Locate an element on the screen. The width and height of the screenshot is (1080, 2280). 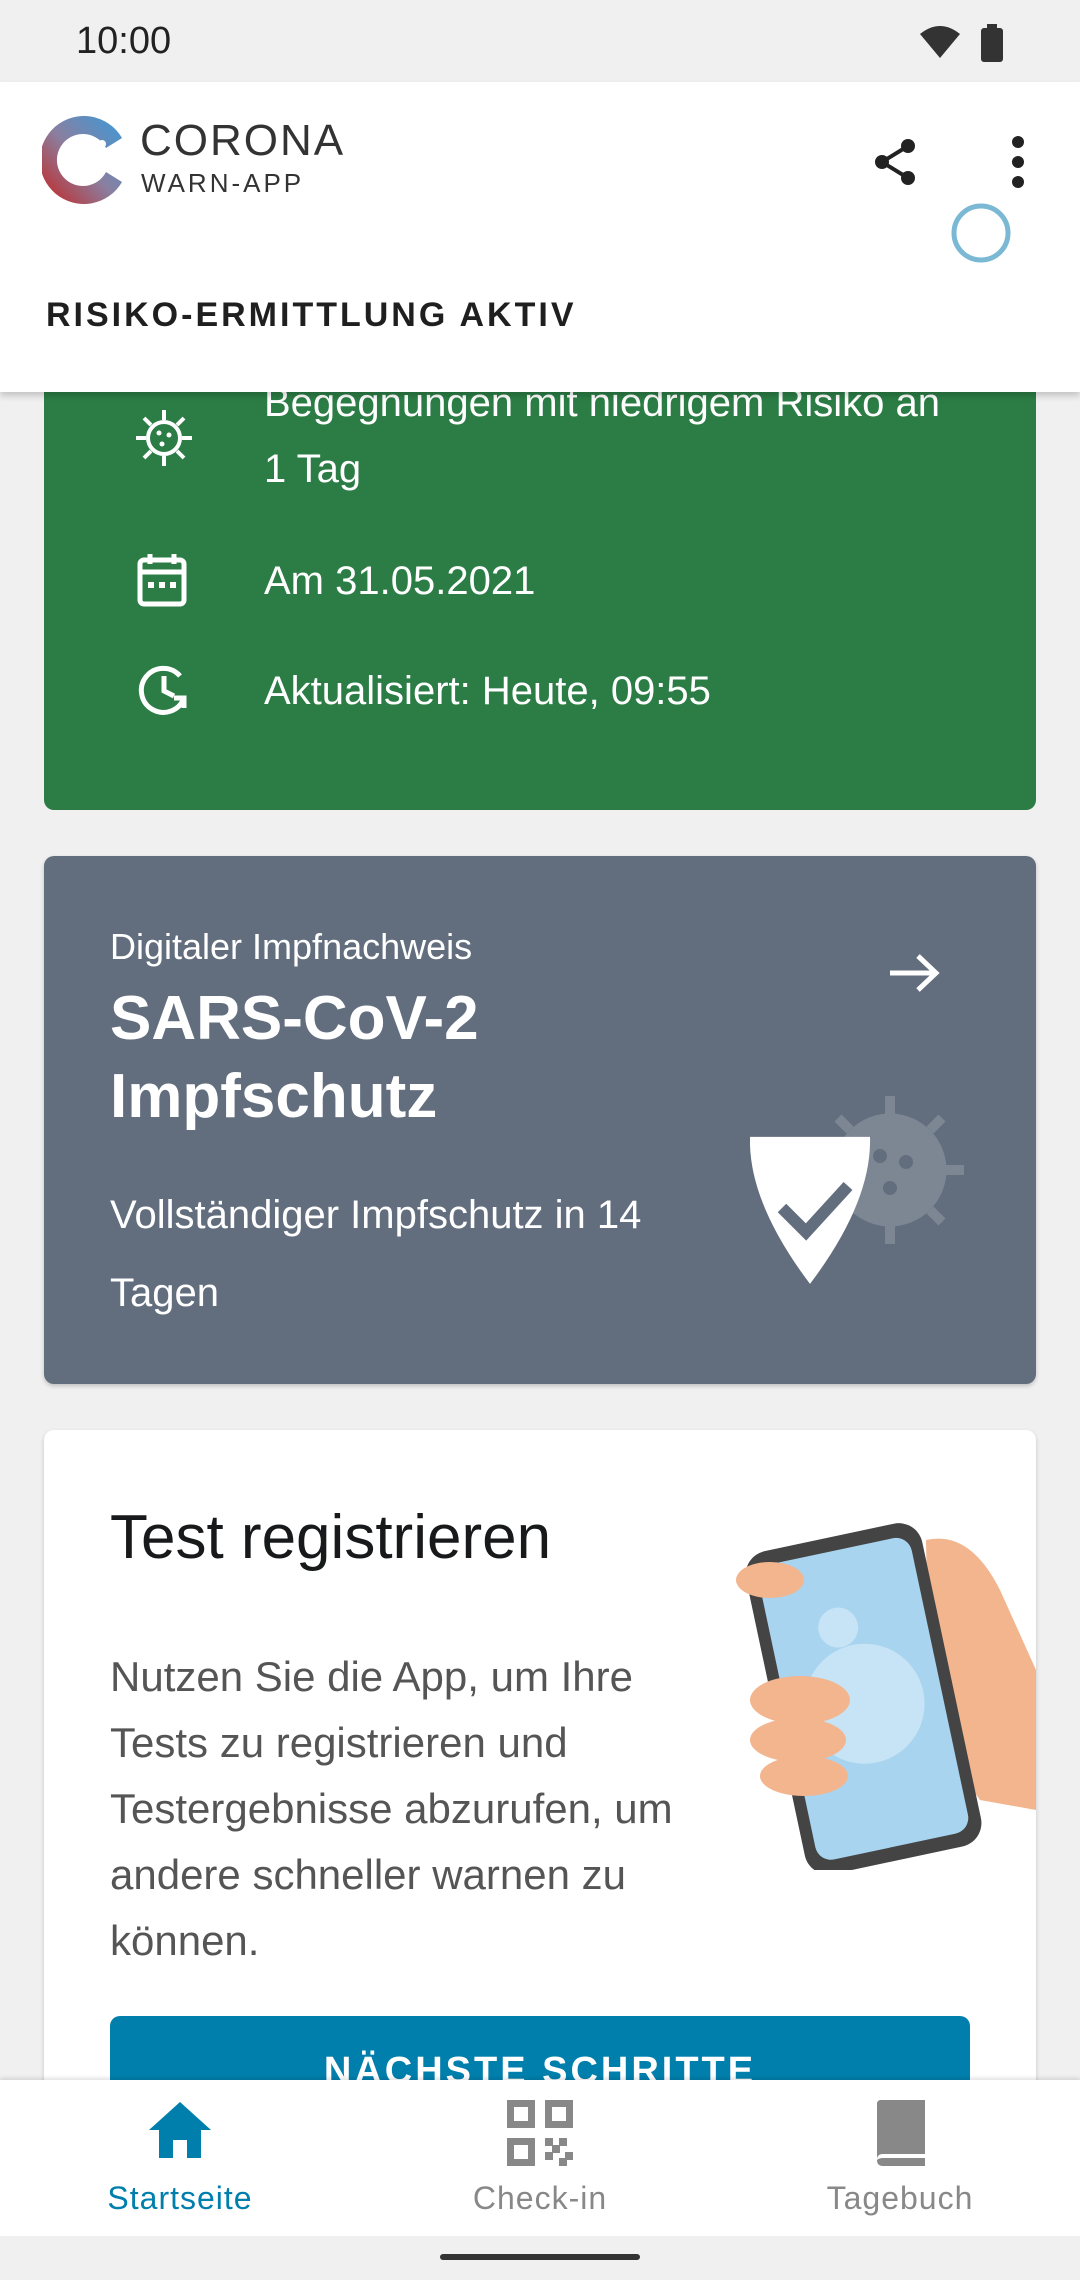
nav-label-startseite: Startseite is located at coordinates (180, 2198).